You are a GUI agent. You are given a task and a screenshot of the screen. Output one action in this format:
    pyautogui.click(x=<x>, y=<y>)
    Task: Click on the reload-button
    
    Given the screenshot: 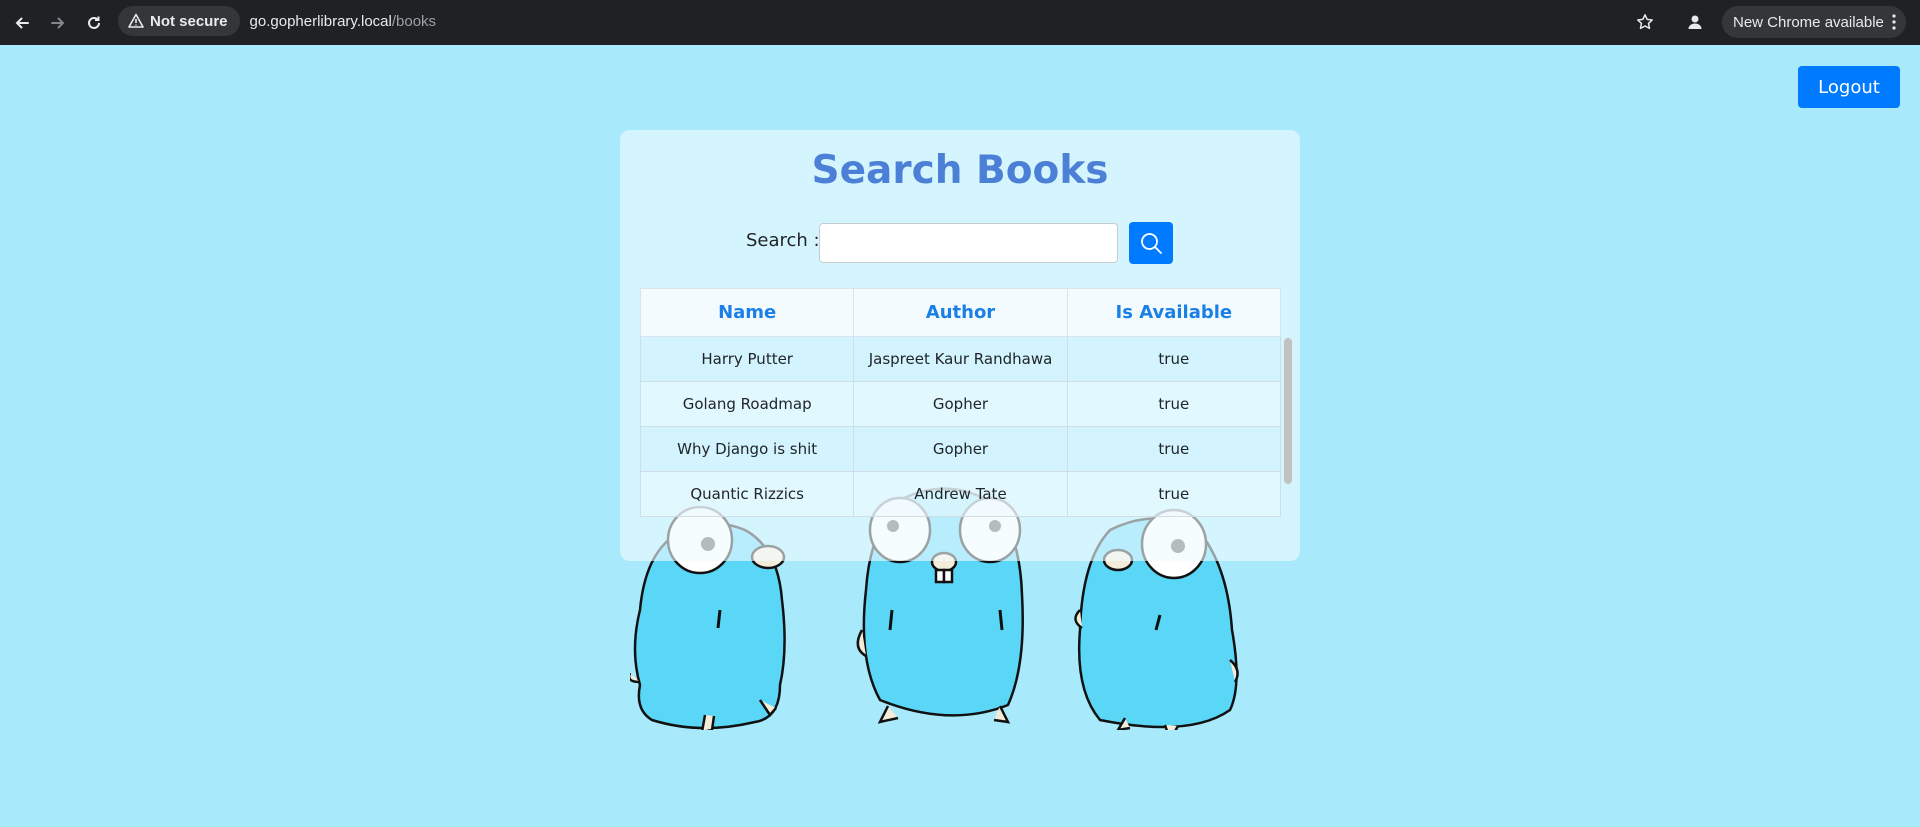 What is the action you would take?
    pyautogui.click(x=94, y=23)
    